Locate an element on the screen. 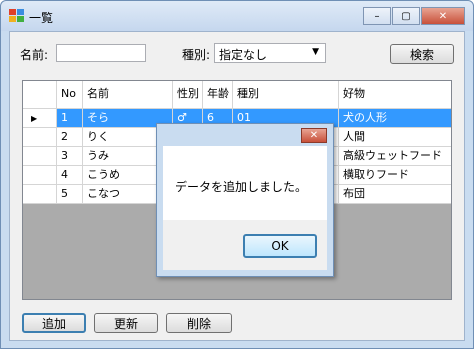 The image size is (474, 349). app-icon is located at coordinates (17, 16).